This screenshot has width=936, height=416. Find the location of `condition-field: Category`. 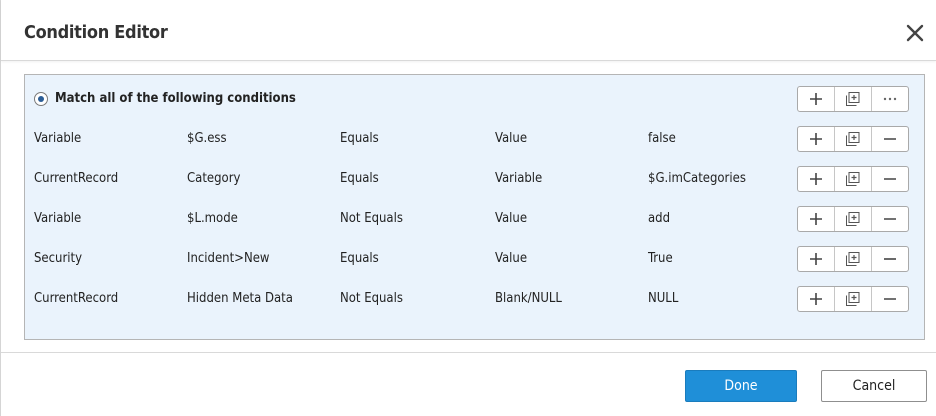

condition-field: Category is located at coordinates (214, 178).